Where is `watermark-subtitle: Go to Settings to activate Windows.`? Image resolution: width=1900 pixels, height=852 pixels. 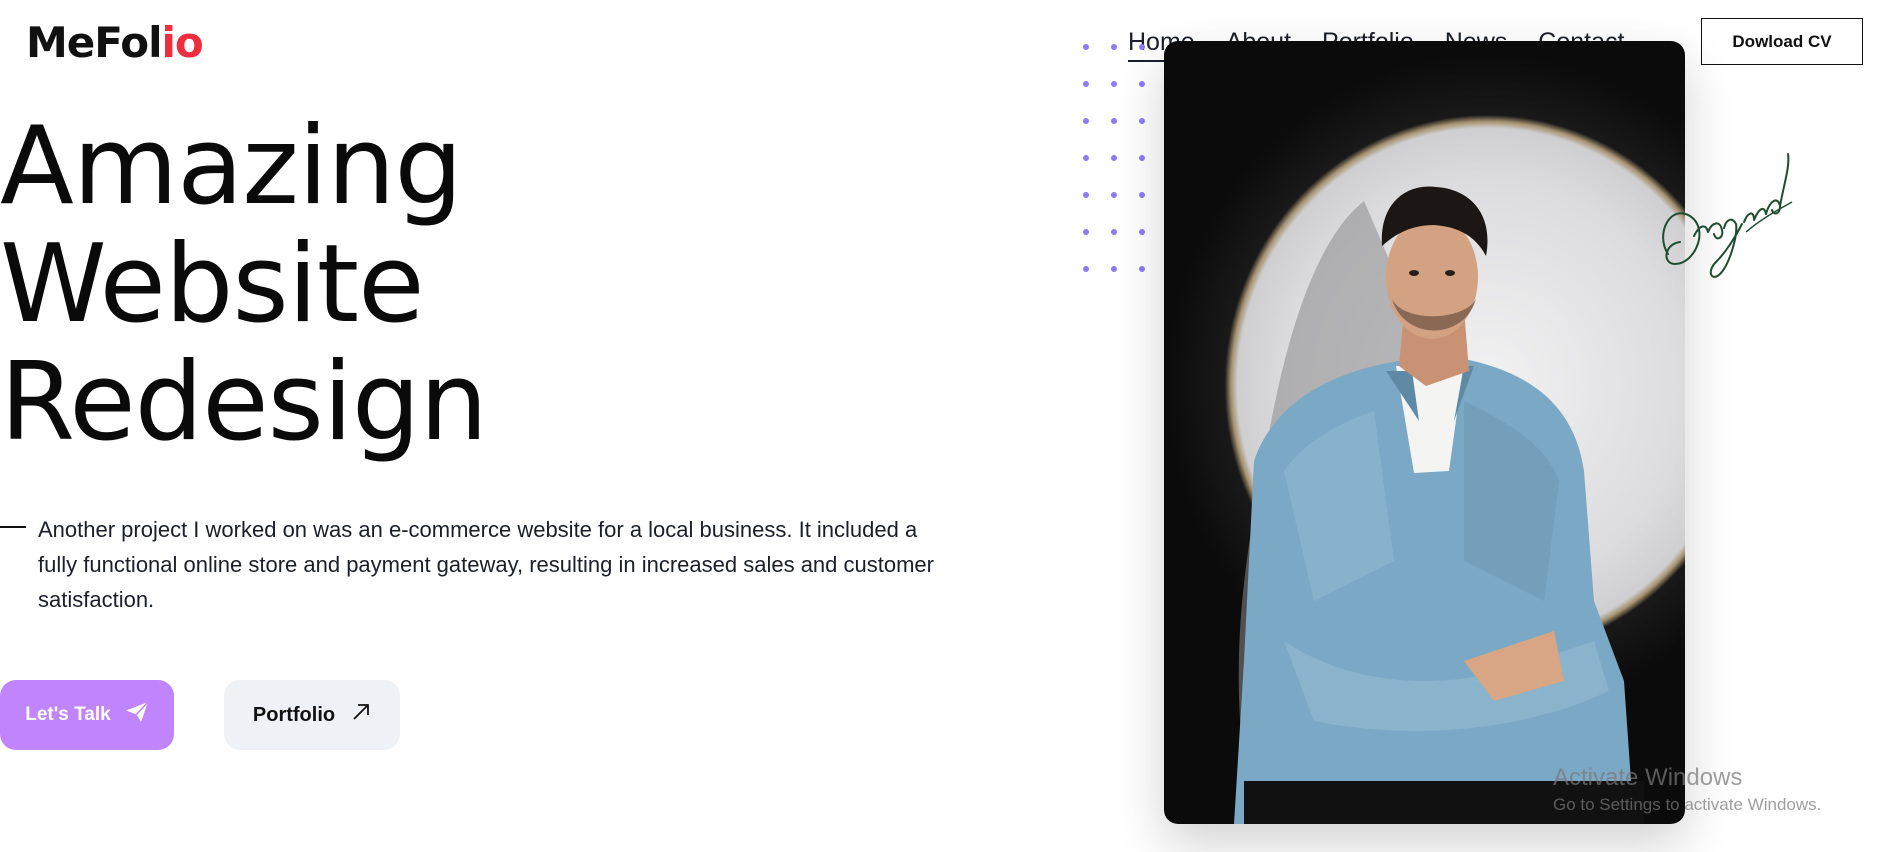
watermark-subtitle: Go to Settings to activate Windows. is located at coordinates (1687, 804).